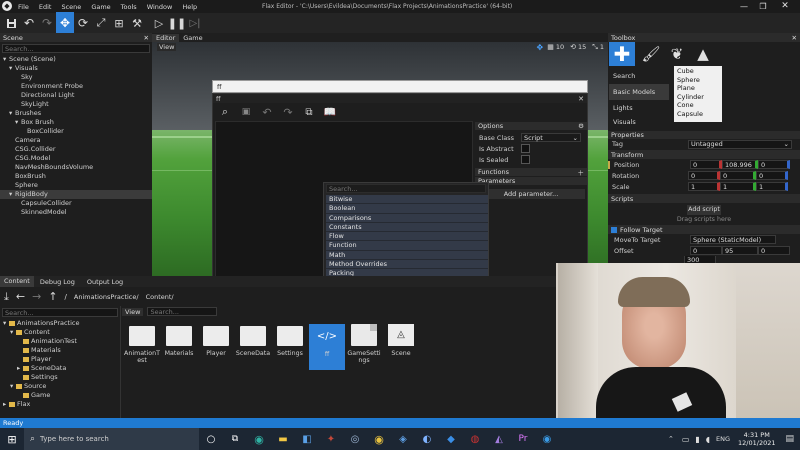  Describe the element at coordinates (699, 114) in the screenshot. I see `model-item: Capsule` at that location.